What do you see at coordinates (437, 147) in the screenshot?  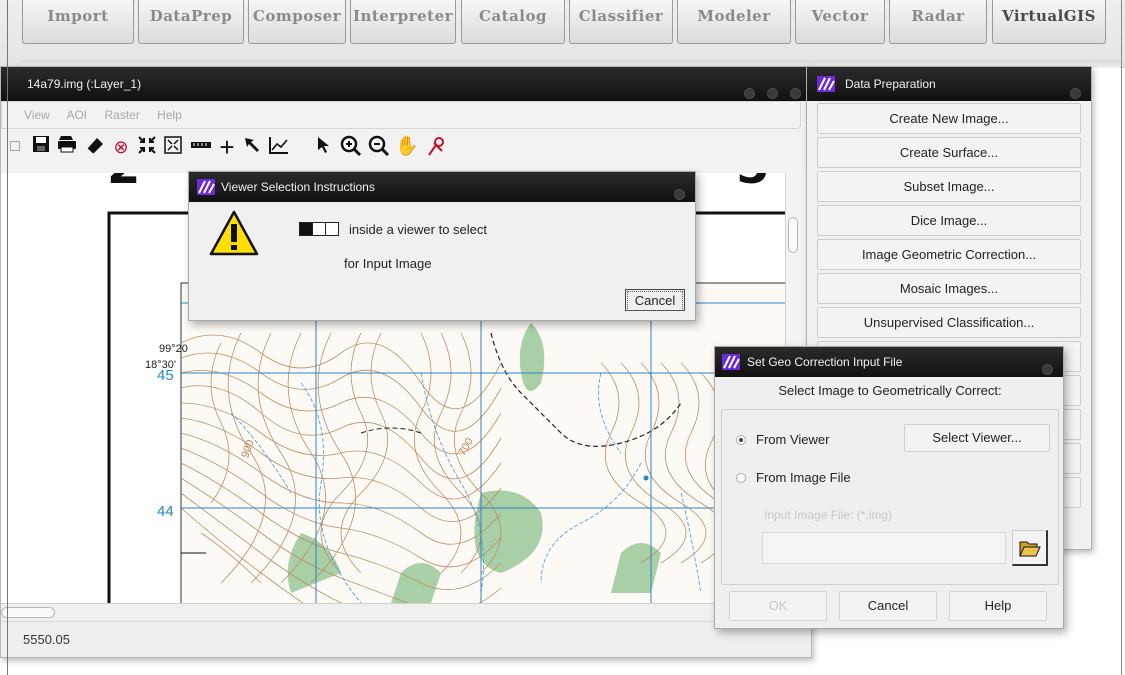 I see `pin-icon` at bounding box center [437, 147].